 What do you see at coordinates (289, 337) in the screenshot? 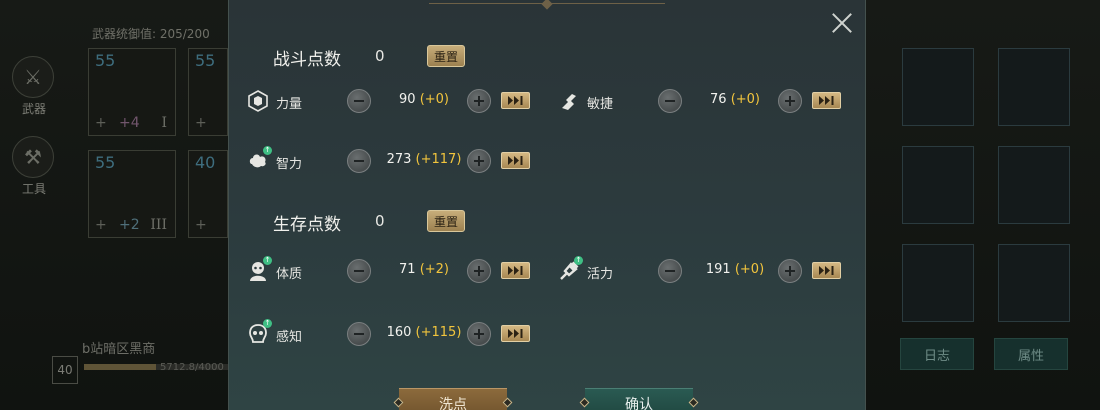
I see `stat-name: 感知` at bounding box center [289, 337].